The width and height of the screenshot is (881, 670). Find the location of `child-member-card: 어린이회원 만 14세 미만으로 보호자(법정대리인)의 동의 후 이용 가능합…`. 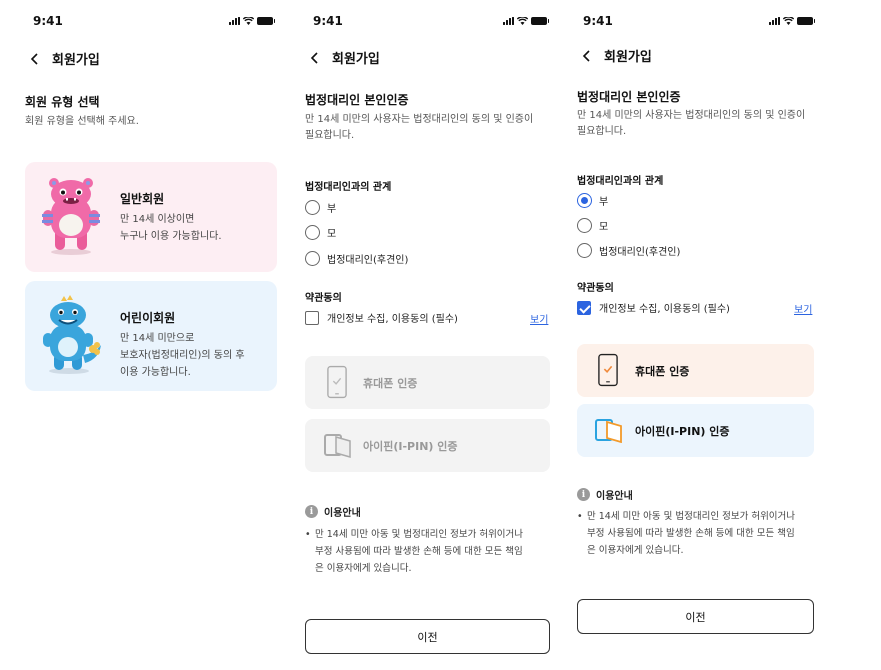

child-member-card: 어린이회원 만 14세 미만으로 보호자(법정대리인)의 동의 후 이용 가능합… is located at coordinates (151, 336).